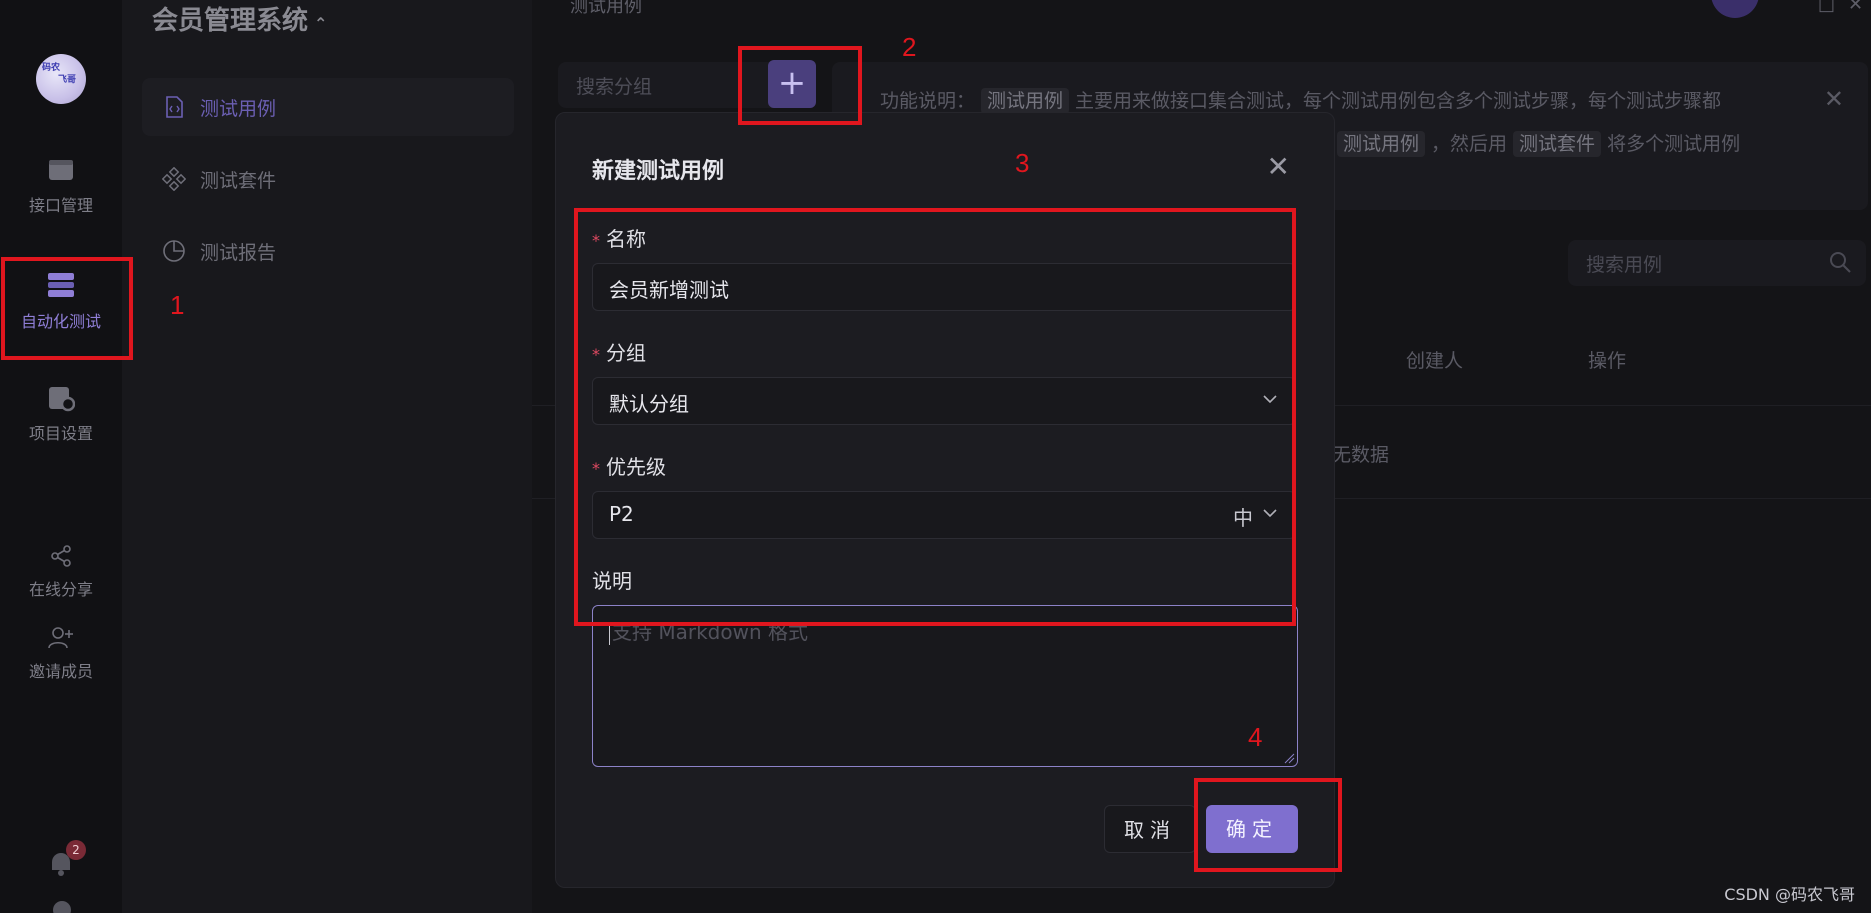 This screenshot has width=1871, height=913. I want to click on rail-item-label: 项目设置, so click(60, 433).